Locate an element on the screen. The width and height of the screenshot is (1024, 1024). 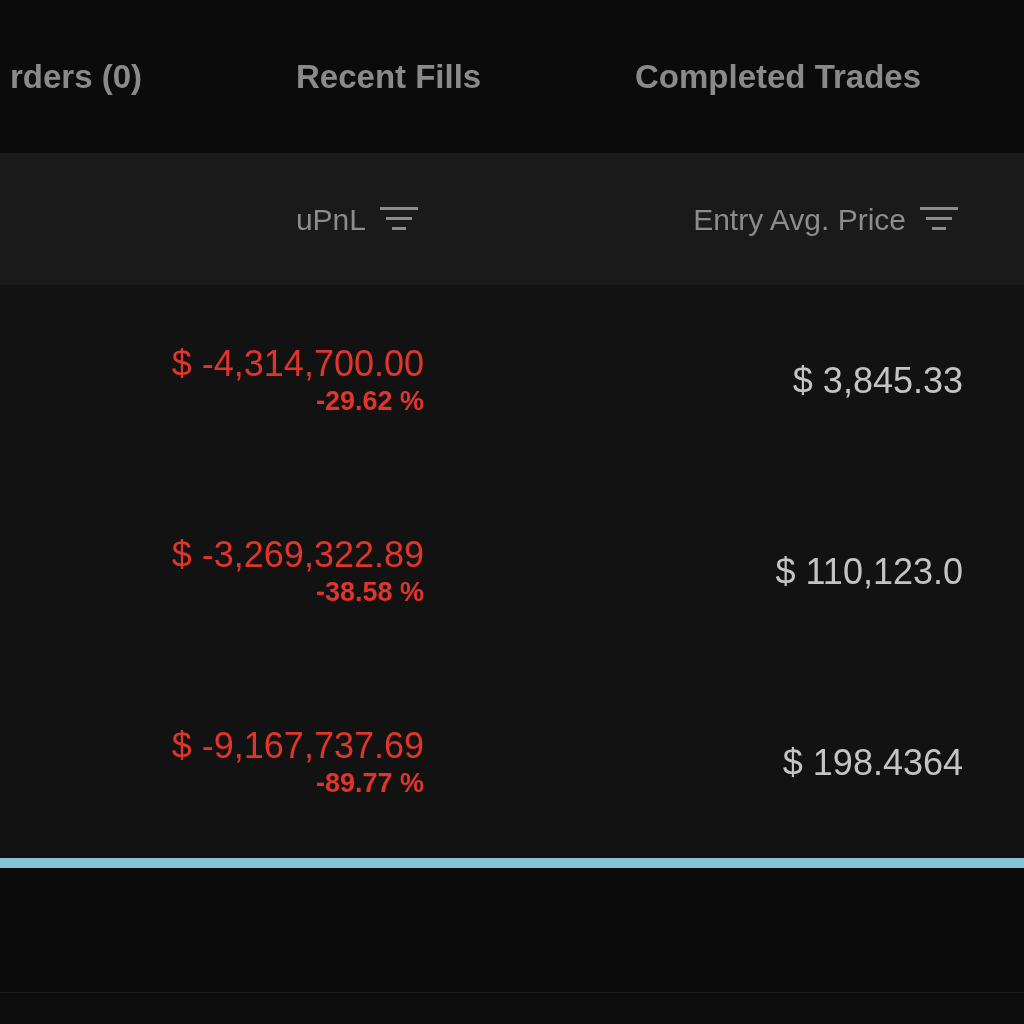
tab: Recent Fills is located at coordinates (389, 76).